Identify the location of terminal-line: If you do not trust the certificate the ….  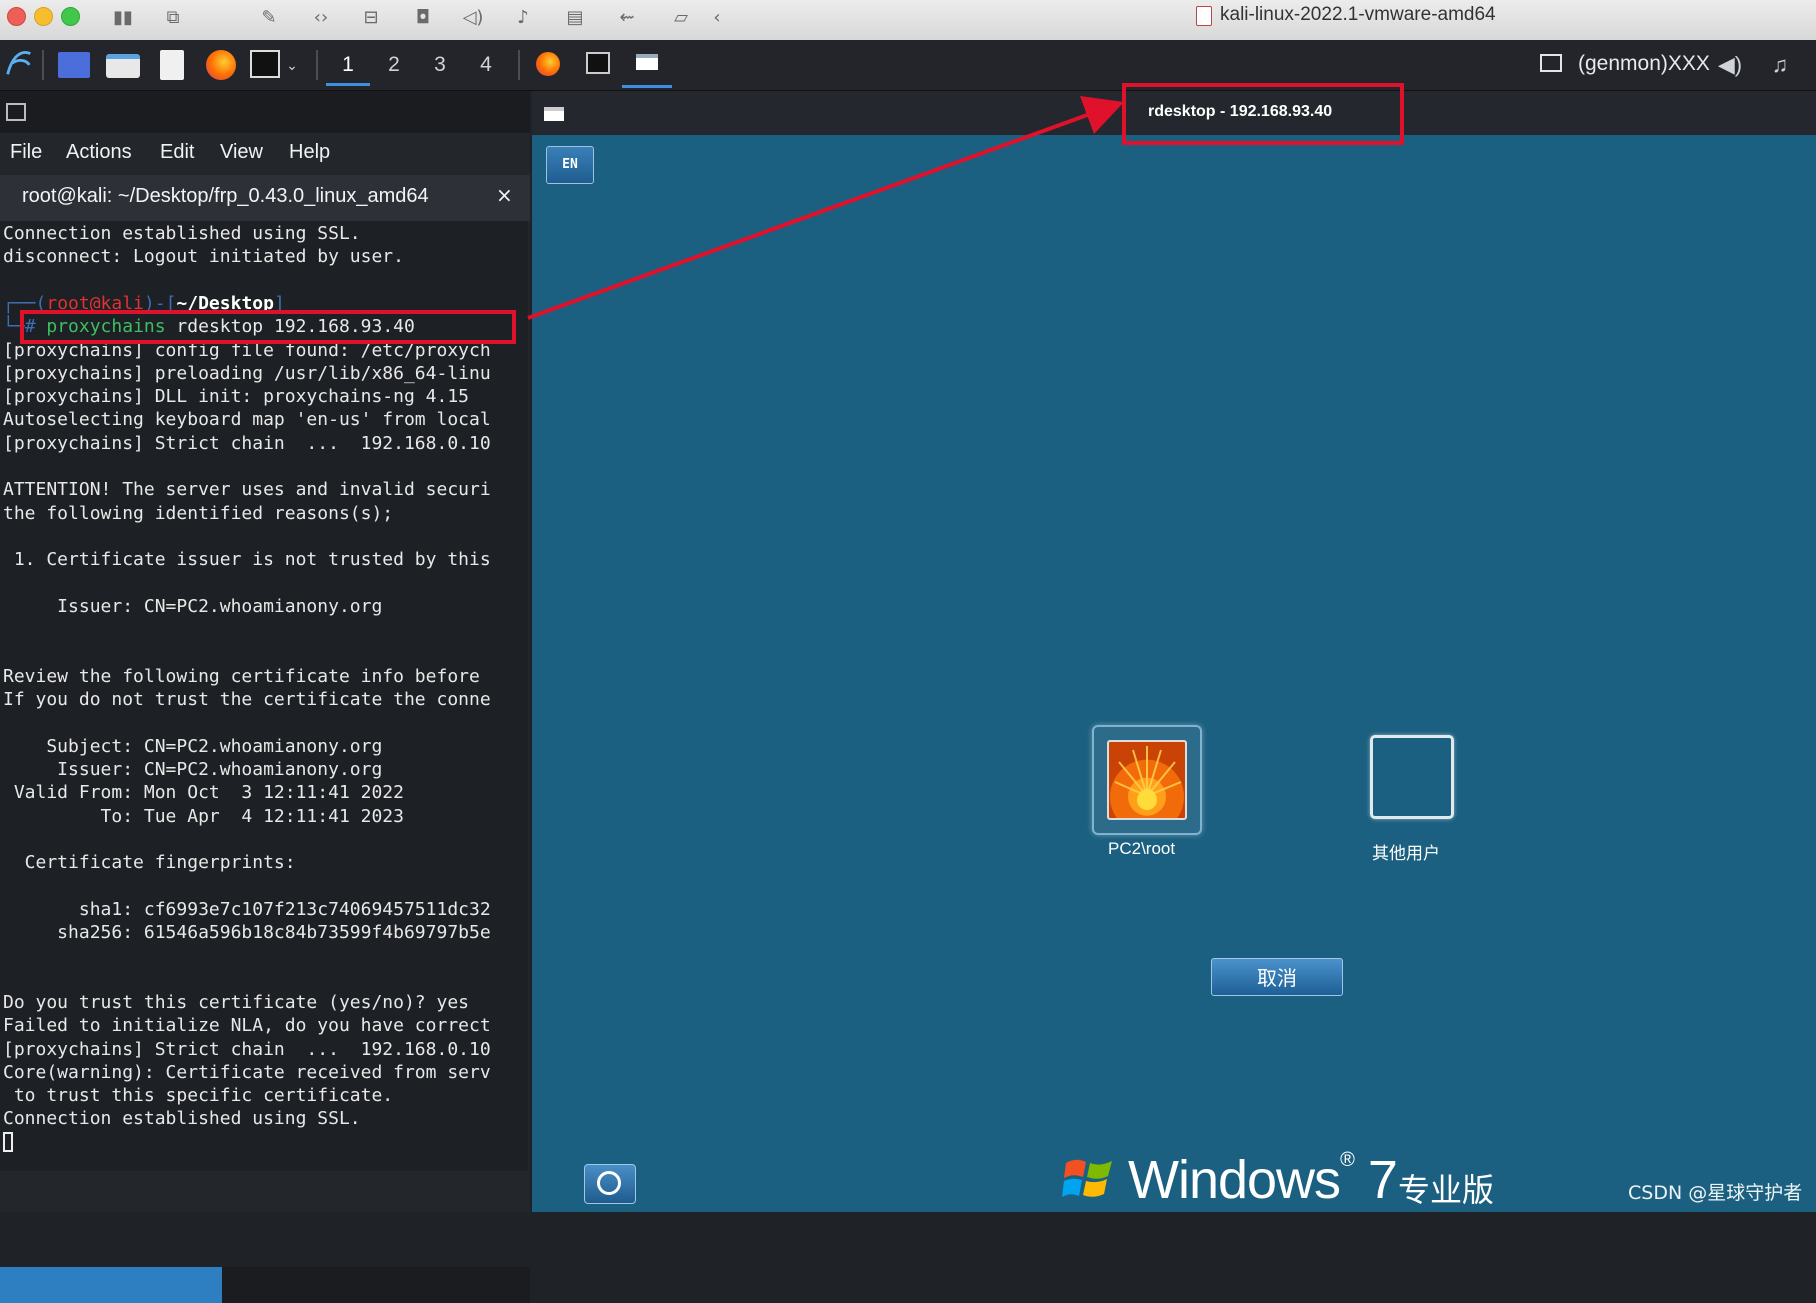
(247, 699).